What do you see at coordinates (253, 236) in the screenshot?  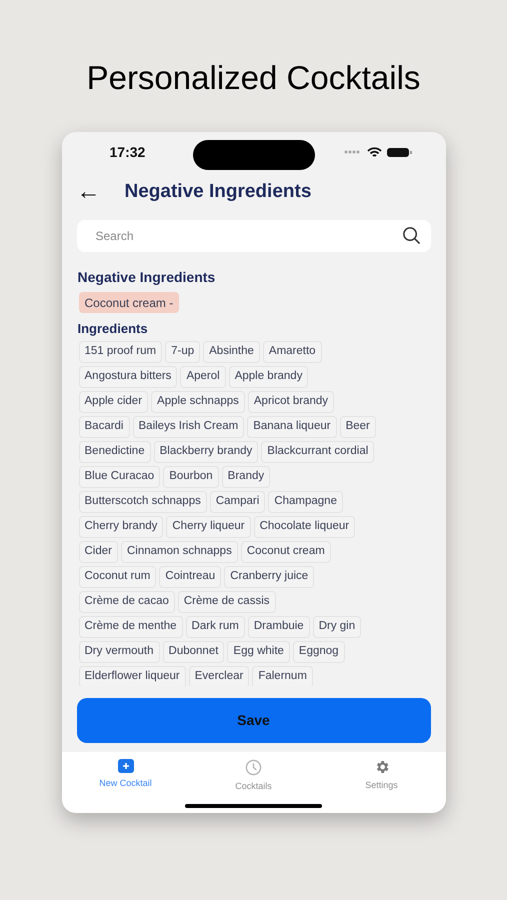 I see `search-field: Search` at bounding box center [253, 236].